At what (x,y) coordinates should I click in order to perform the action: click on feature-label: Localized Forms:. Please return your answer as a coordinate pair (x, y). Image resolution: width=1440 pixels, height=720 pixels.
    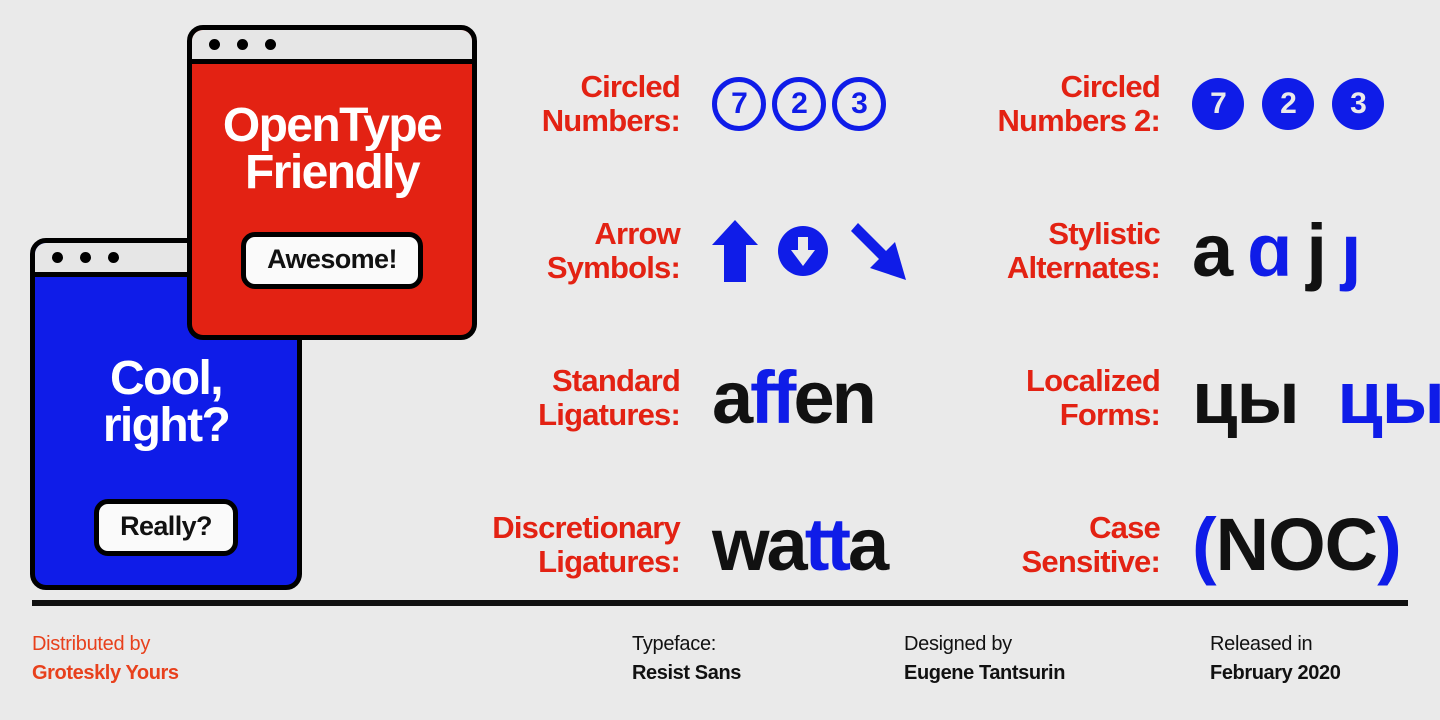
    Looking at the image, I should click on (1093, 397).